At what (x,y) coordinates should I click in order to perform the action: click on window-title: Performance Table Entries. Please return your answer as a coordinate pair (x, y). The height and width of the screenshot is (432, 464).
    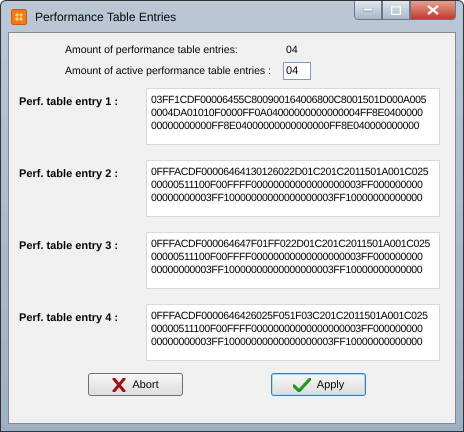
    Looking at the image, I should click on (106, 17).